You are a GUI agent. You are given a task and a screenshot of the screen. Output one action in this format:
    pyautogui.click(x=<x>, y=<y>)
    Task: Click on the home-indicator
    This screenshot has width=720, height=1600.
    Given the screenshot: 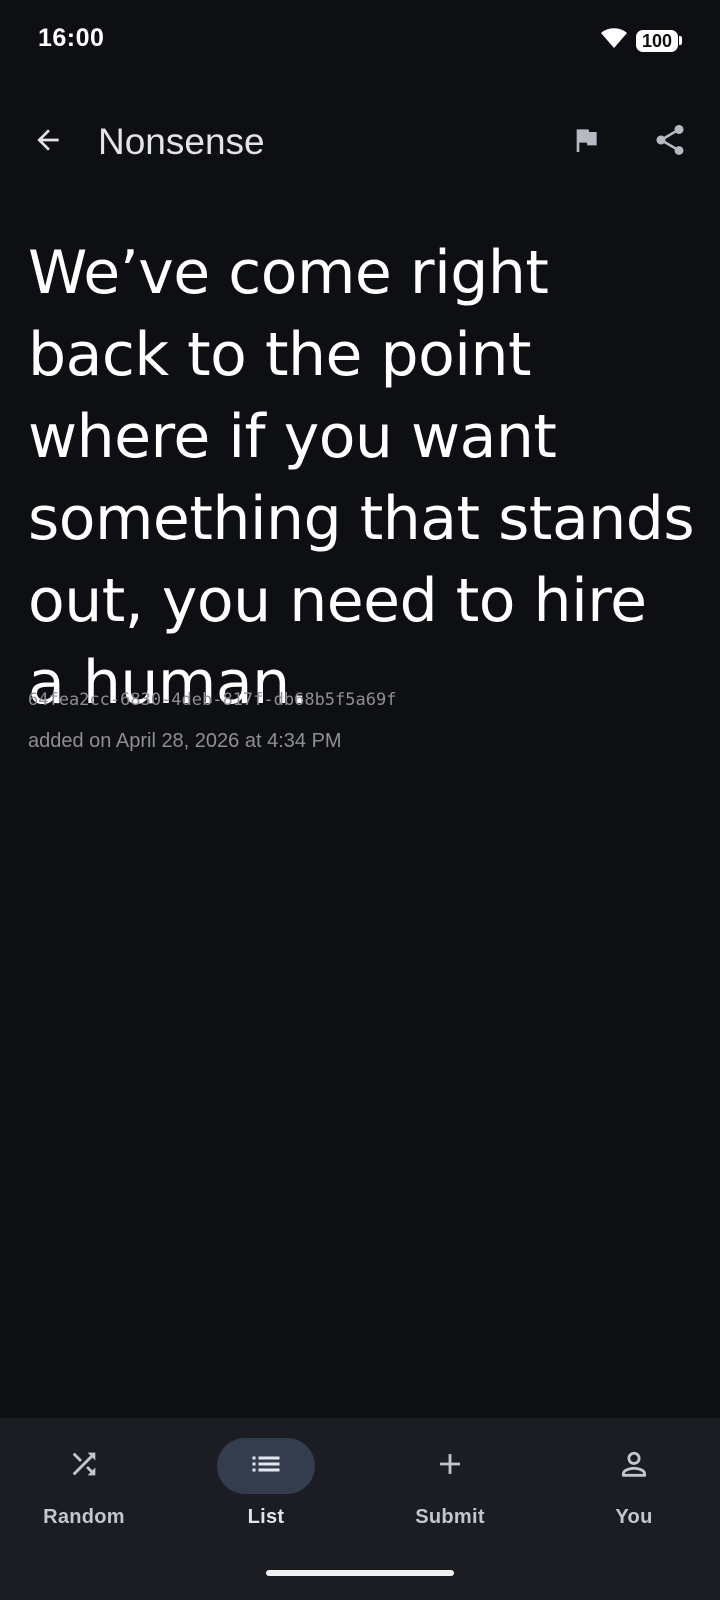 What is the action you would take?
    pyautogui.click(x=360, y=1573)
    